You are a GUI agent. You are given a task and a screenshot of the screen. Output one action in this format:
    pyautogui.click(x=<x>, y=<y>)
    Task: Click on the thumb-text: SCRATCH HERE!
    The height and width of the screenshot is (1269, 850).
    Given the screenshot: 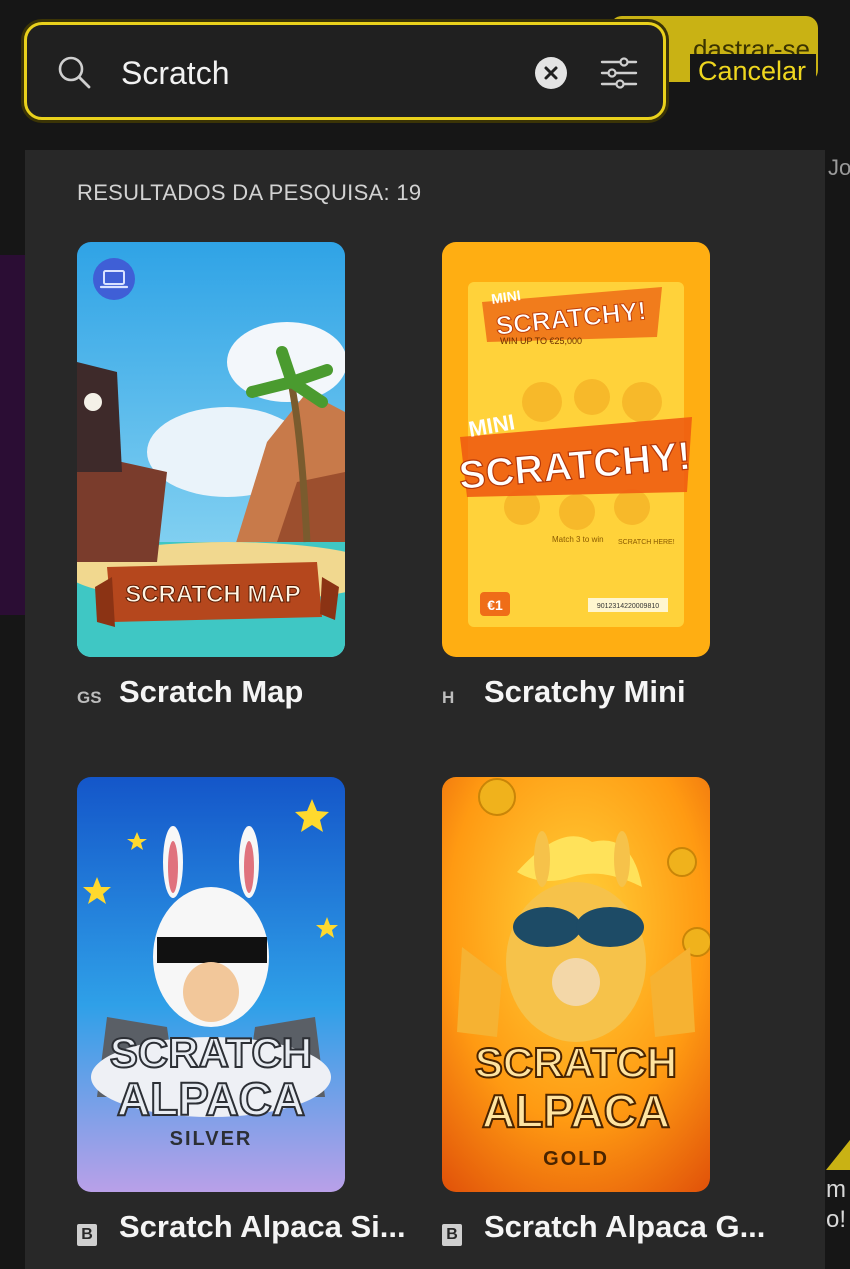 What is the action you would take?
    pyautogui.click(x=646, y=542)
    